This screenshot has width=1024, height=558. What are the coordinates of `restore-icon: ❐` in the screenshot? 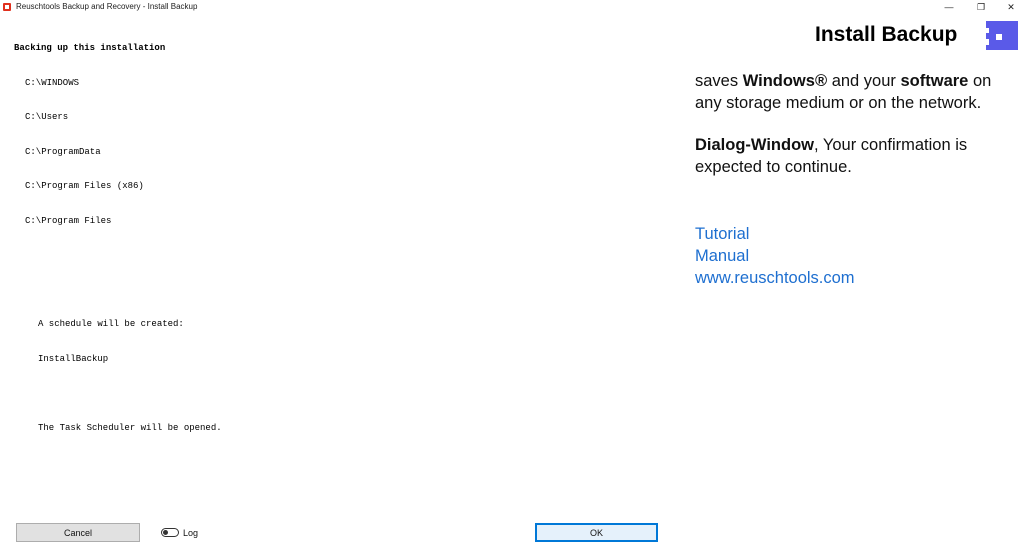 It's located at (981, 7).